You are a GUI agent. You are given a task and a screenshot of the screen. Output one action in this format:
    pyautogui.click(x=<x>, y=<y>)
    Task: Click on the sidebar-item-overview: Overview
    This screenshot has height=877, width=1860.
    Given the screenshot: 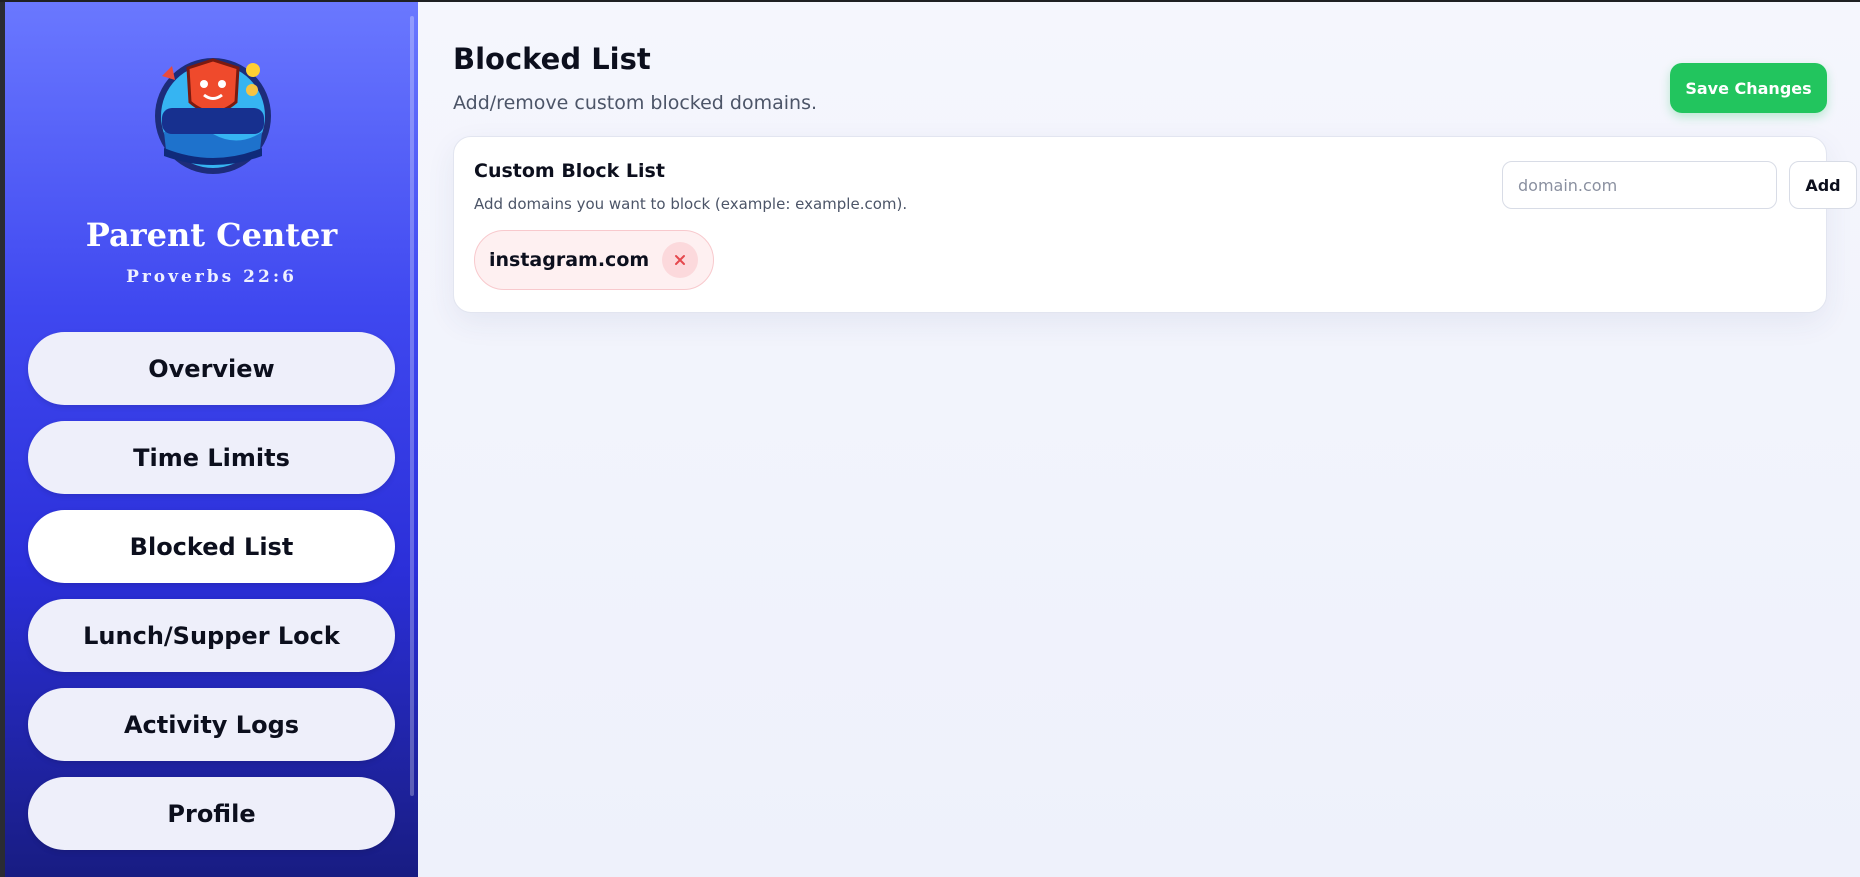 What is the action you would take?
    pyautogui.click(x=211, y=368)
    